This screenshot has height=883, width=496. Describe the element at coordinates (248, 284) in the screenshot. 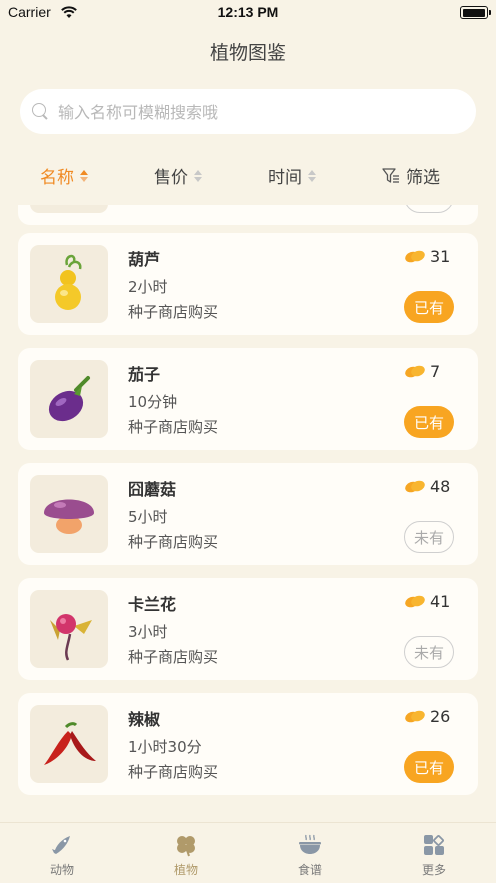

I see `list-item: 葫芦 2小时 种子商店购买 31 已有` at that location.